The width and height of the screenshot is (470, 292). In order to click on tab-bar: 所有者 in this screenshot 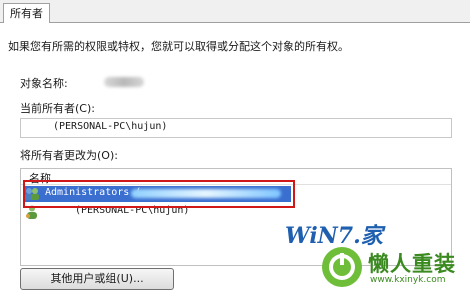, I will do `click(235, 11)`.